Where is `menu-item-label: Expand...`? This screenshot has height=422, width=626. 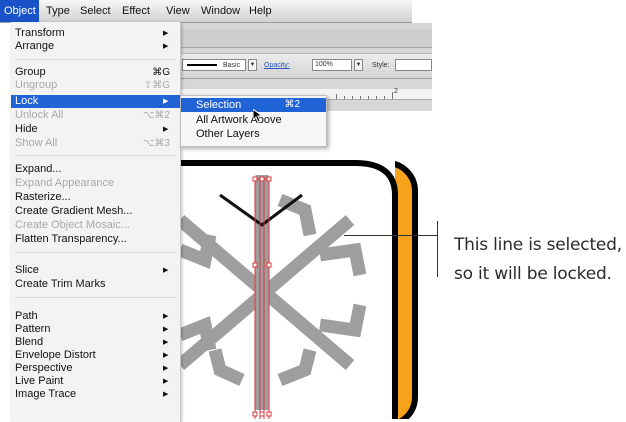 menu-item-label: Expand... is located at coordinates (38, 169).